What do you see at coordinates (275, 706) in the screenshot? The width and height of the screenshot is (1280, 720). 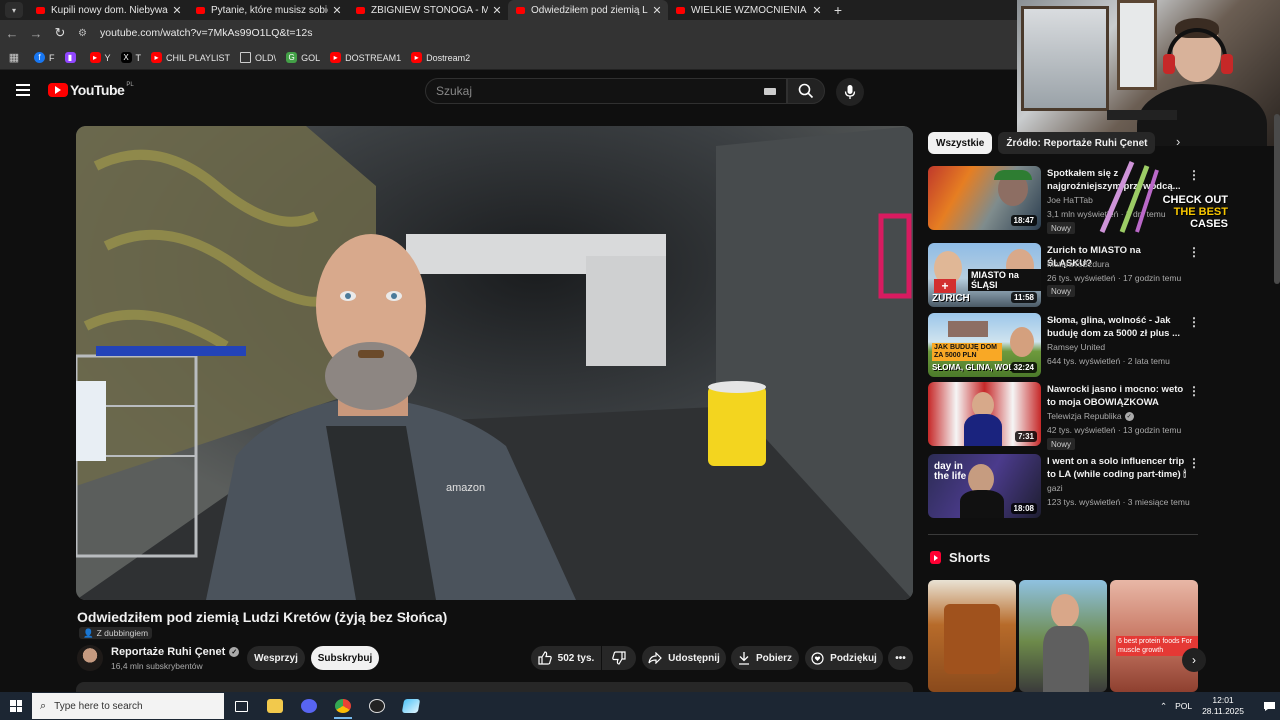 I see `file-explorer-icon` at bounding box center [275, 706].